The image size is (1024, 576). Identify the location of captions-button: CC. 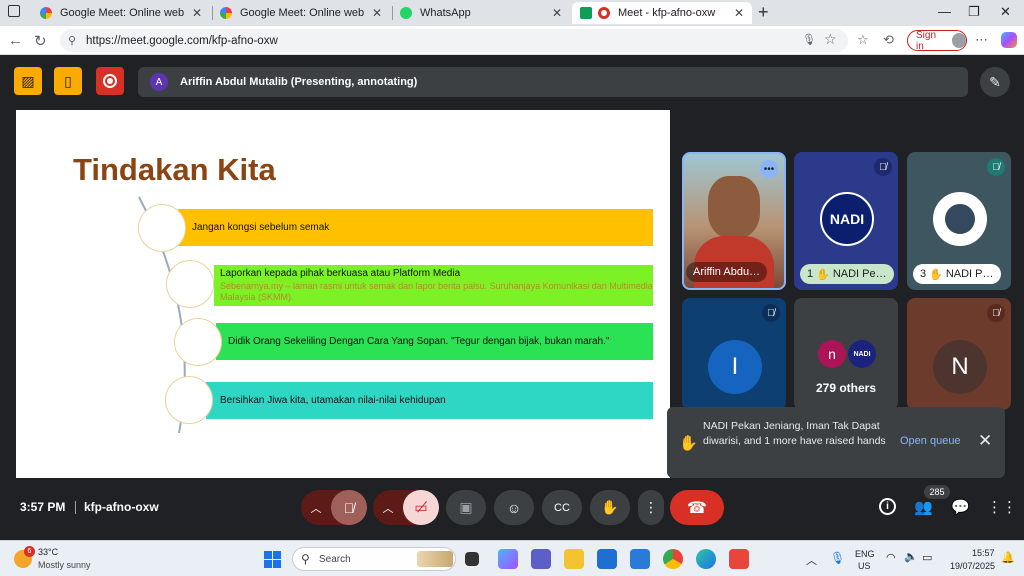
(562, 507).